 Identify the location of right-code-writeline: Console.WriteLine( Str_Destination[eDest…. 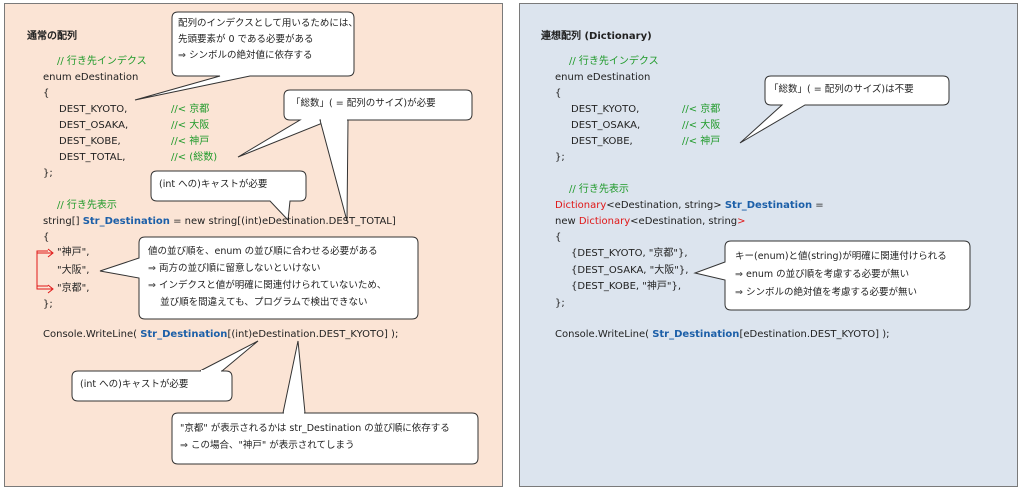
(722, 334).